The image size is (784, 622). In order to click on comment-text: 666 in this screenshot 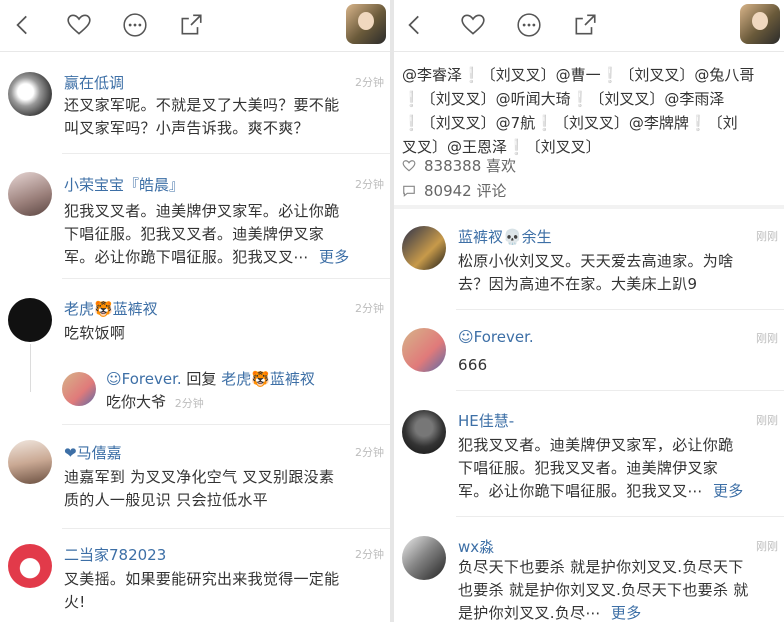, I will do `click(616, 365)`.